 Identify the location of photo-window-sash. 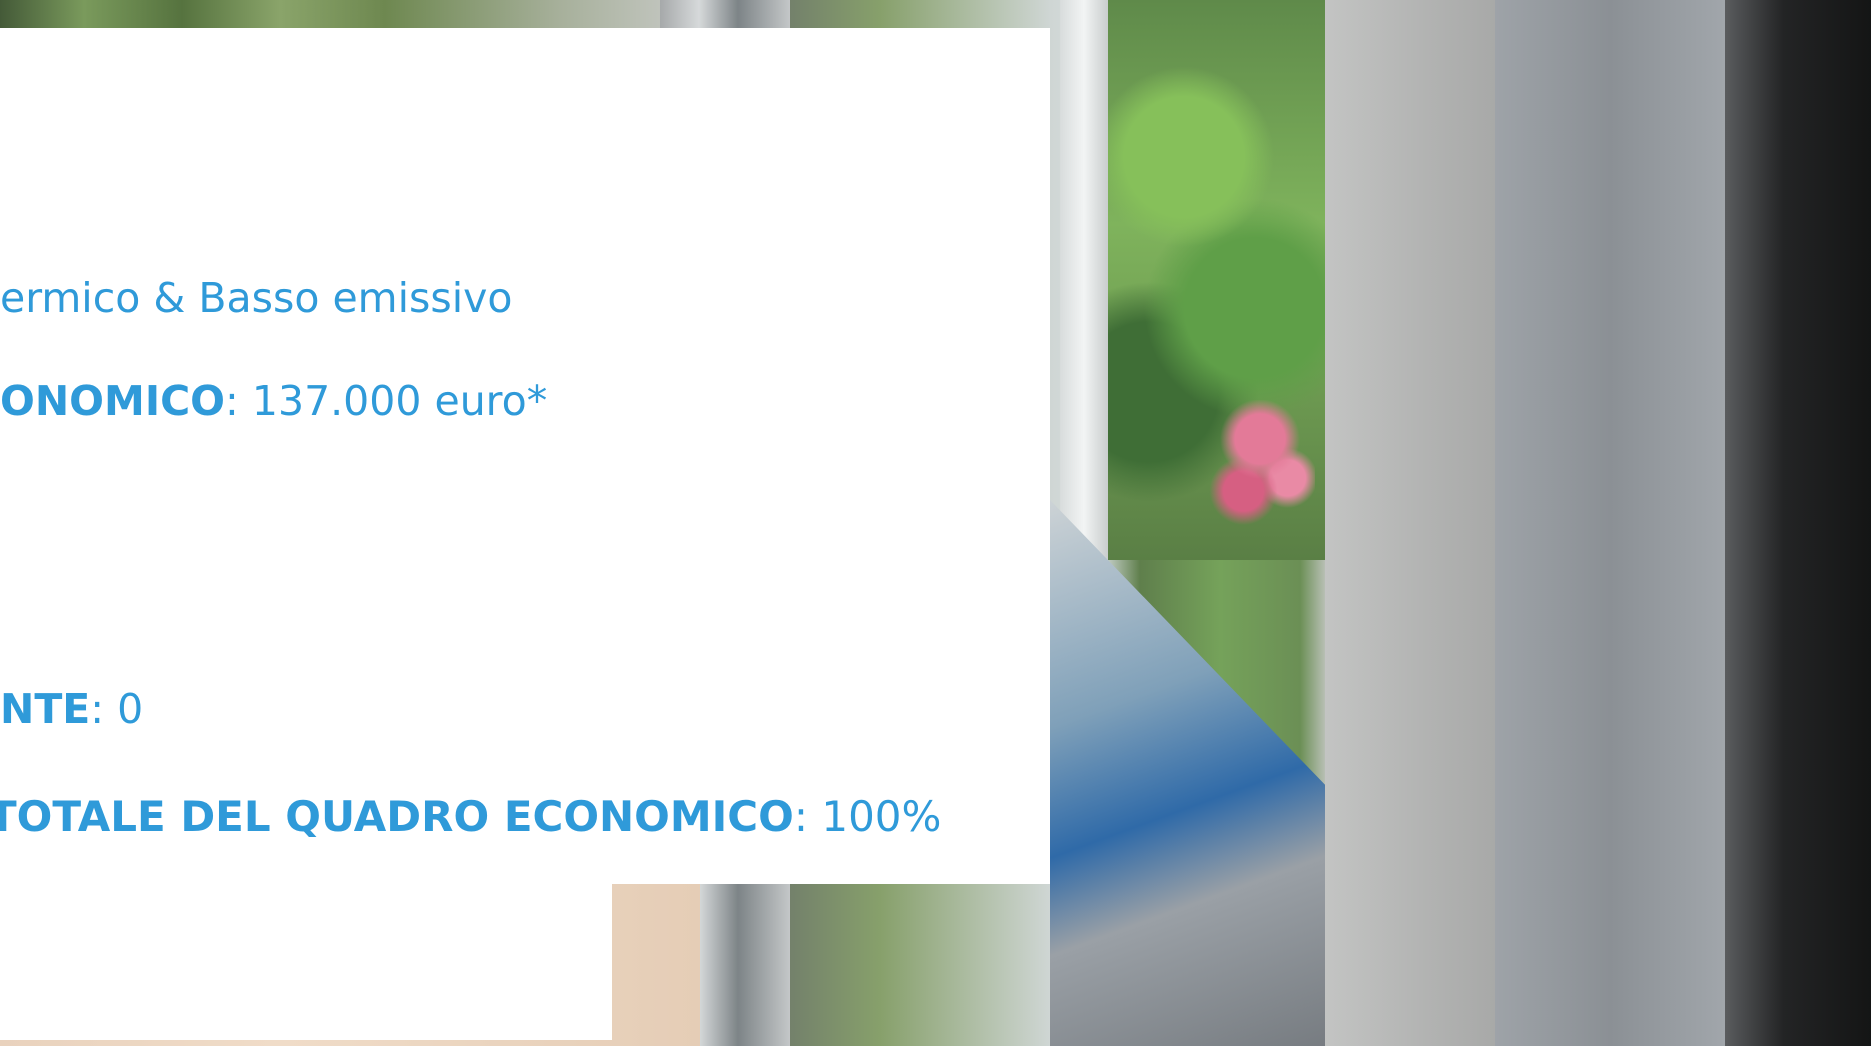
(1195, 773).